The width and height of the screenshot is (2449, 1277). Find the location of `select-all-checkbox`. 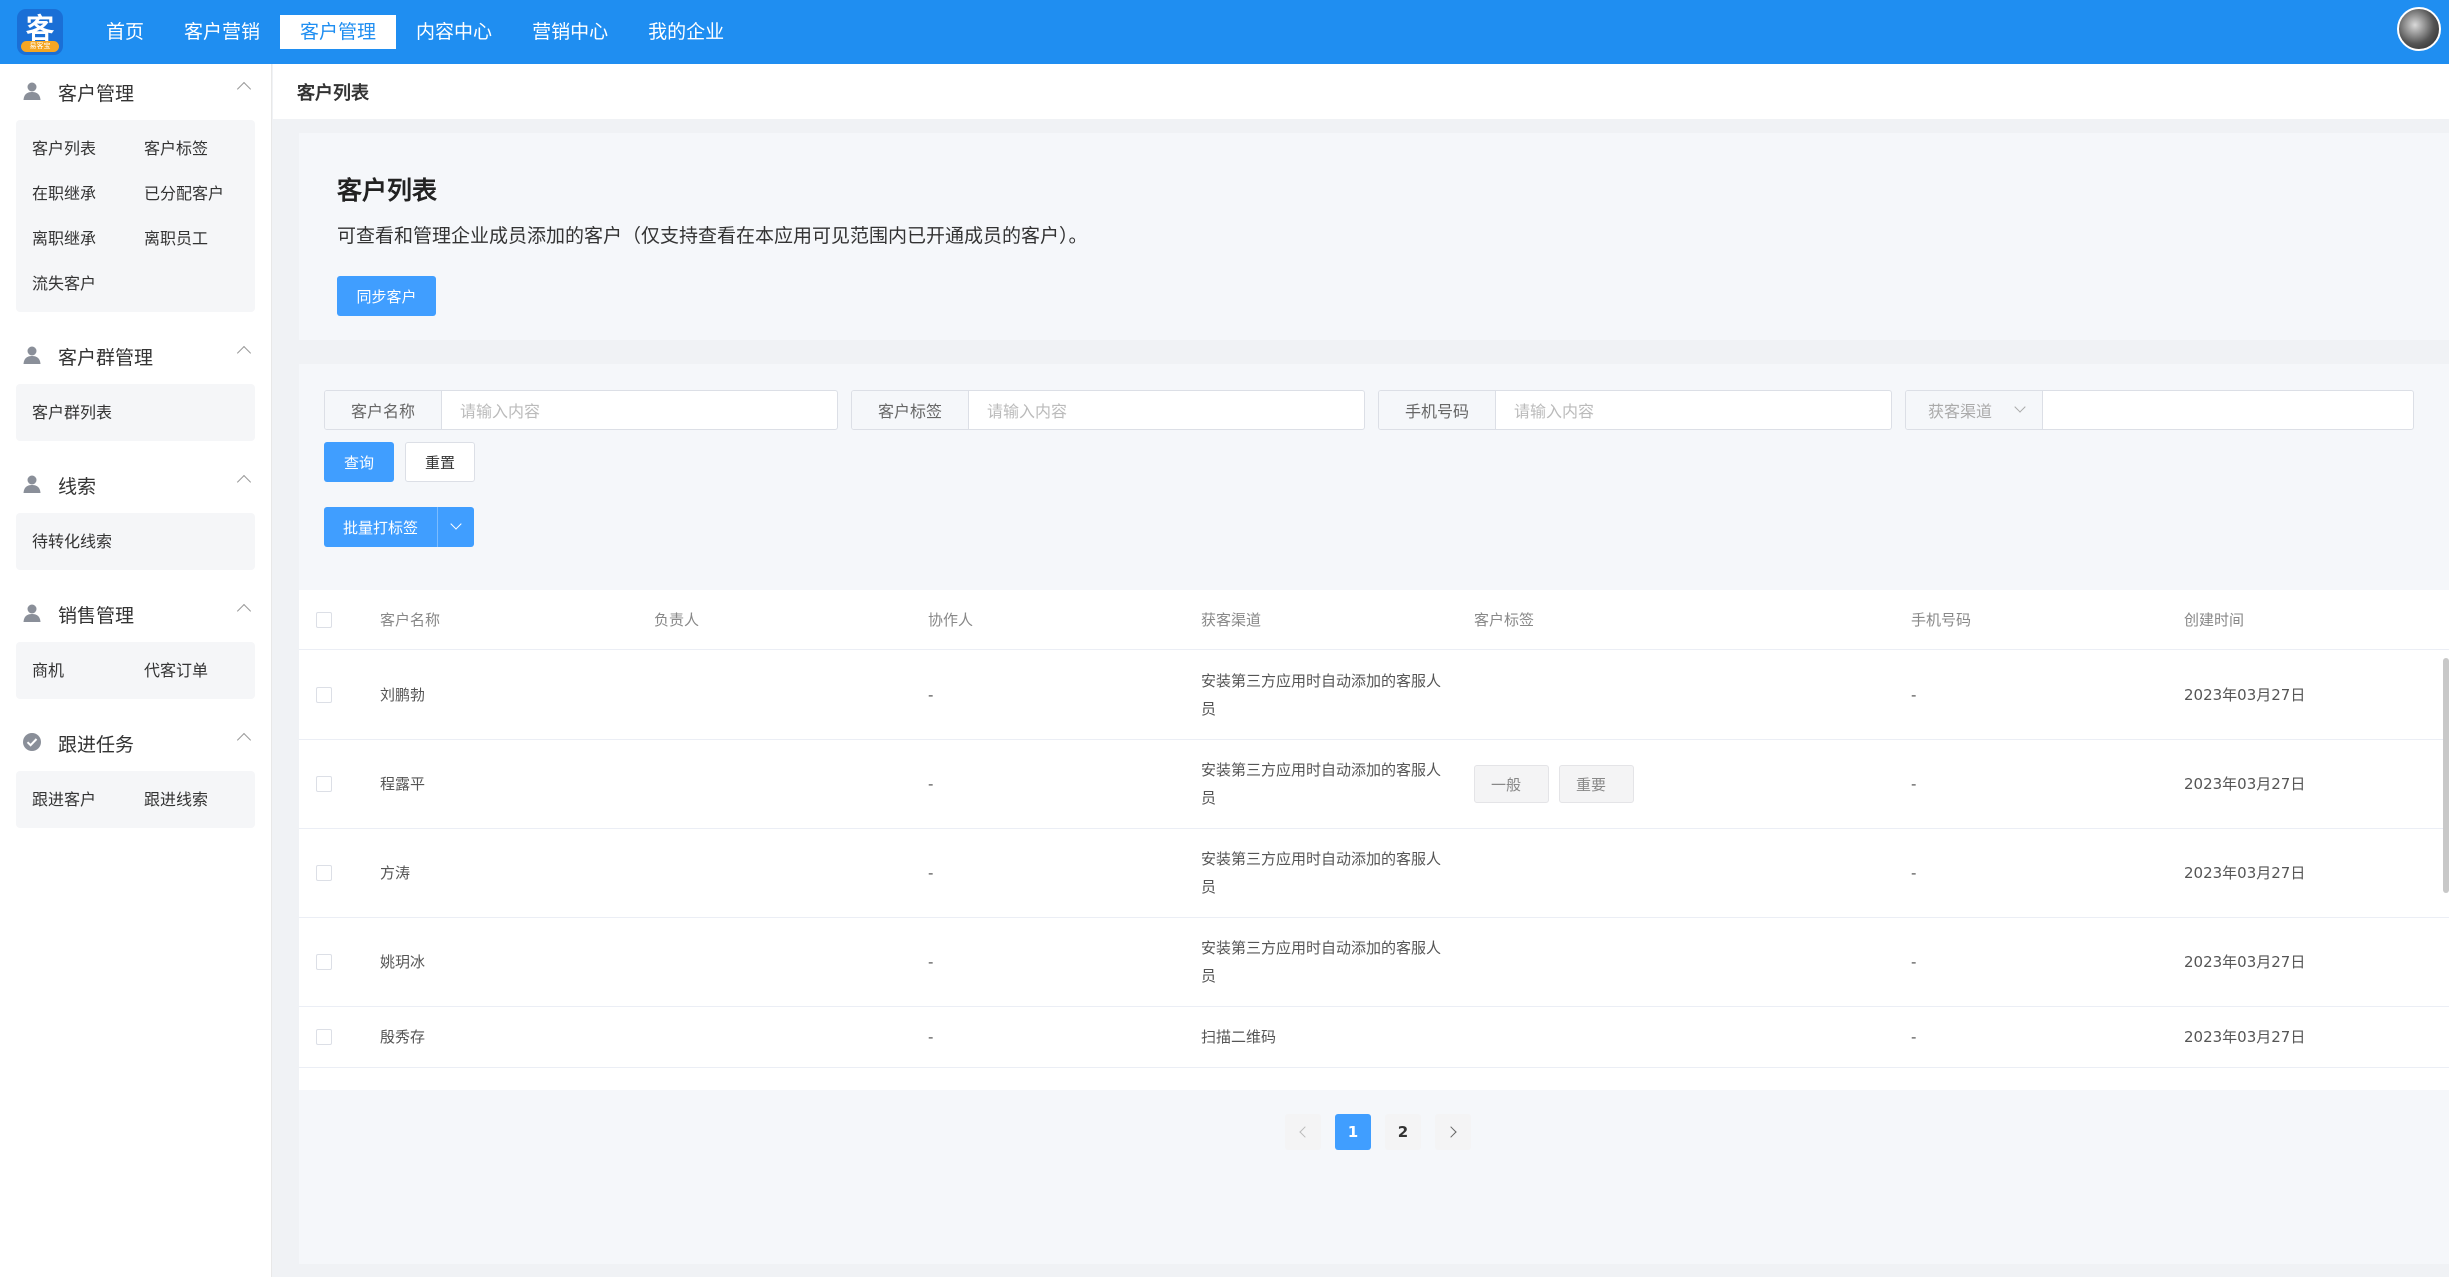

select-all-checkbox is located at coordinates (324, 620).